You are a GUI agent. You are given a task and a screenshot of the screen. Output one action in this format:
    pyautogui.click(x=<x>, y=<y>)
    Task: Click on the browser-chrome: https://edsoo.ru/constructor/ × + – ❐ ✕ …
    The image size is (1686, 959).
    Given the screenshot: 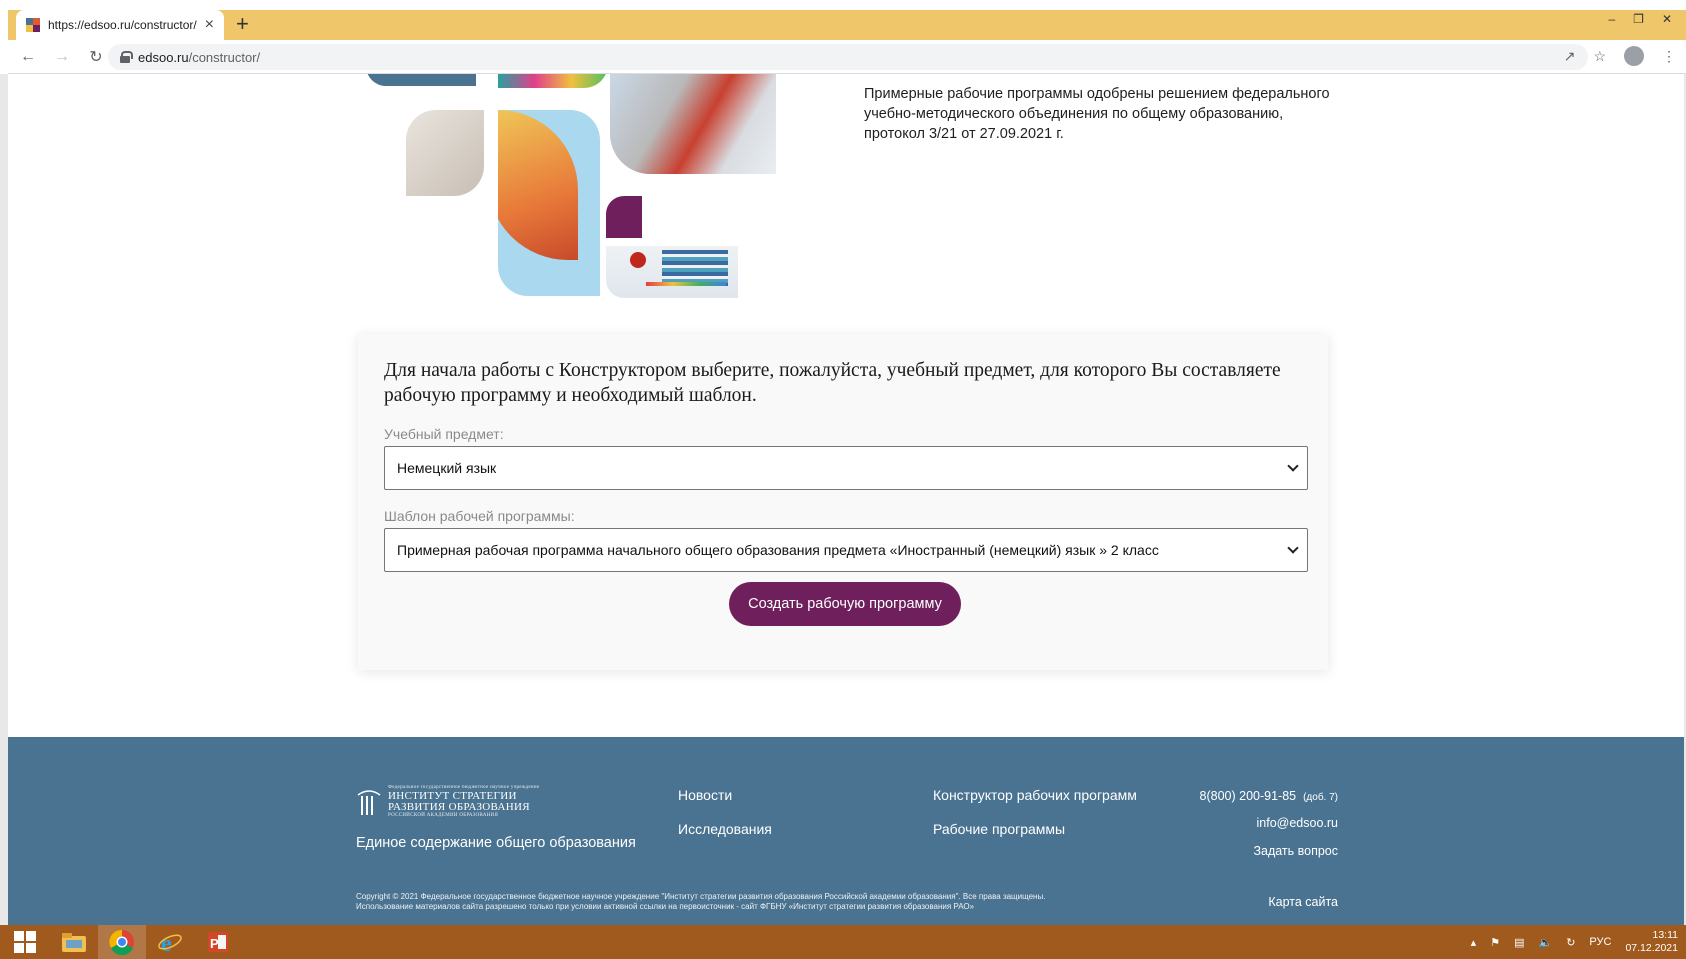 What is the action you would take?
    pyautogui.click(x=843, y=37)
    